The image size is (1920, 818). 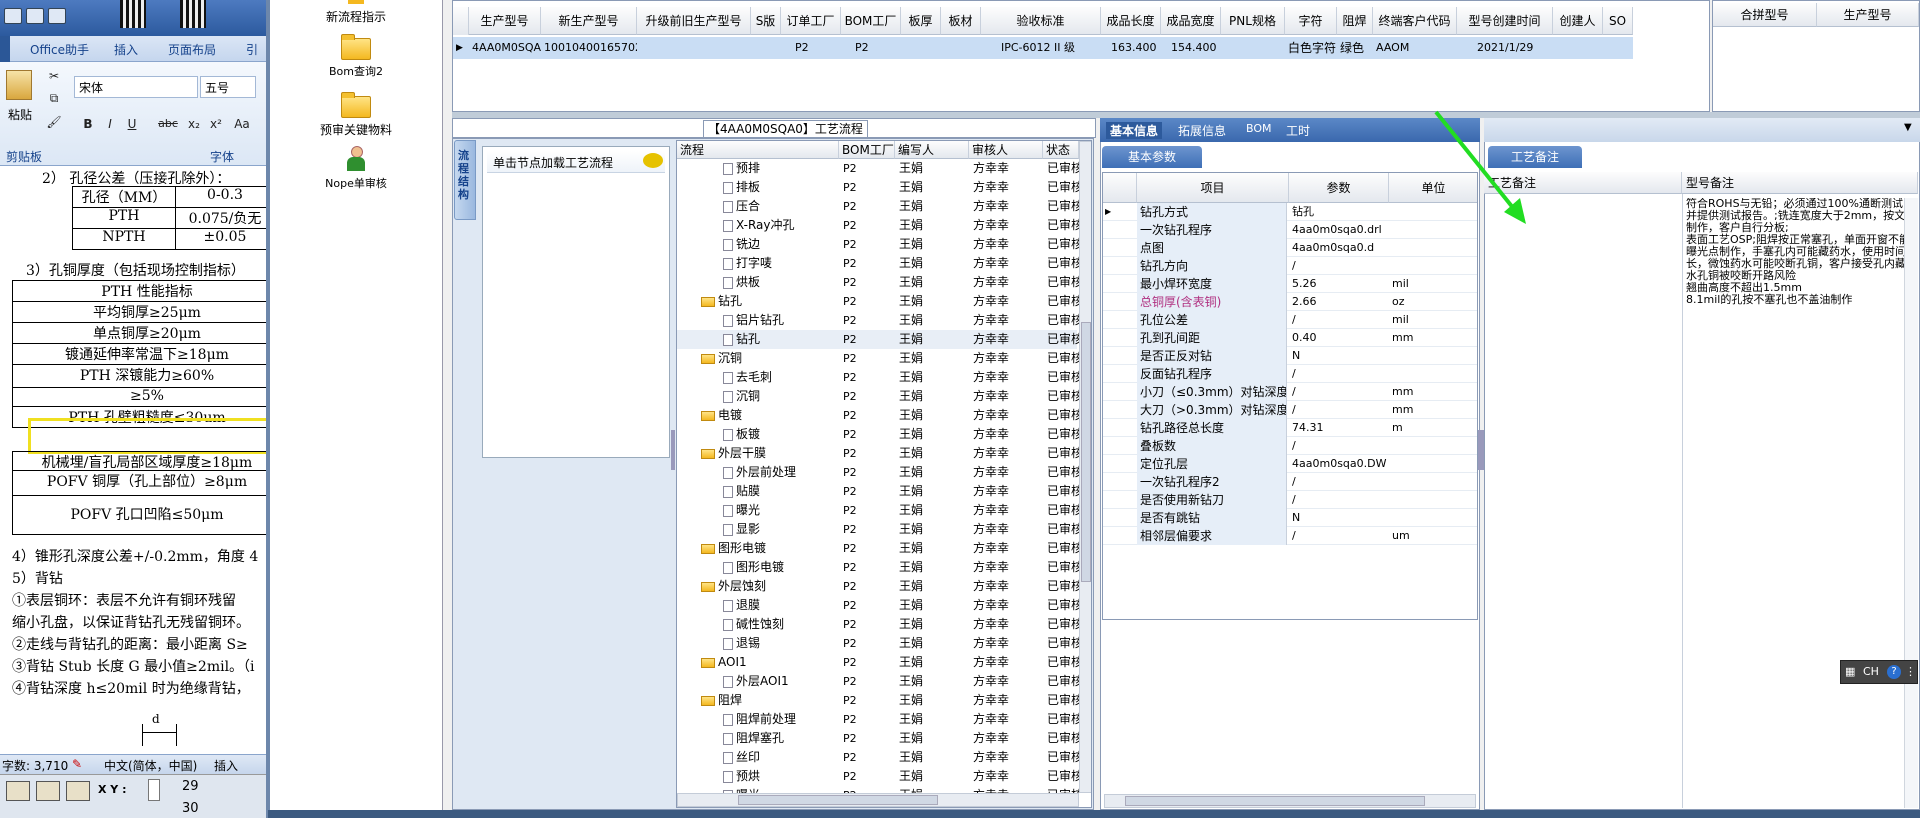 What do you see at coordinates (878, 434) in the screenshot?
I see `flow-tree-row: 板镀 P2 王娟 方幸幸 已审核` at bounding box center [878, 434].